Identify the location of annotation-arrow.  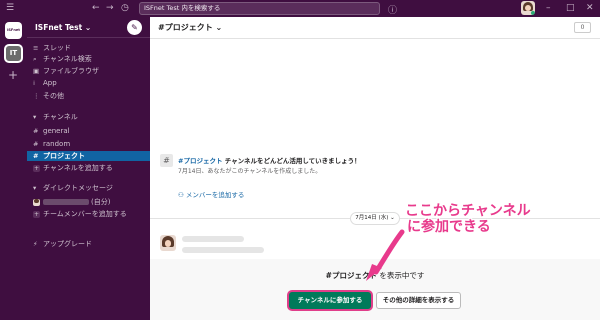
(385, 255).